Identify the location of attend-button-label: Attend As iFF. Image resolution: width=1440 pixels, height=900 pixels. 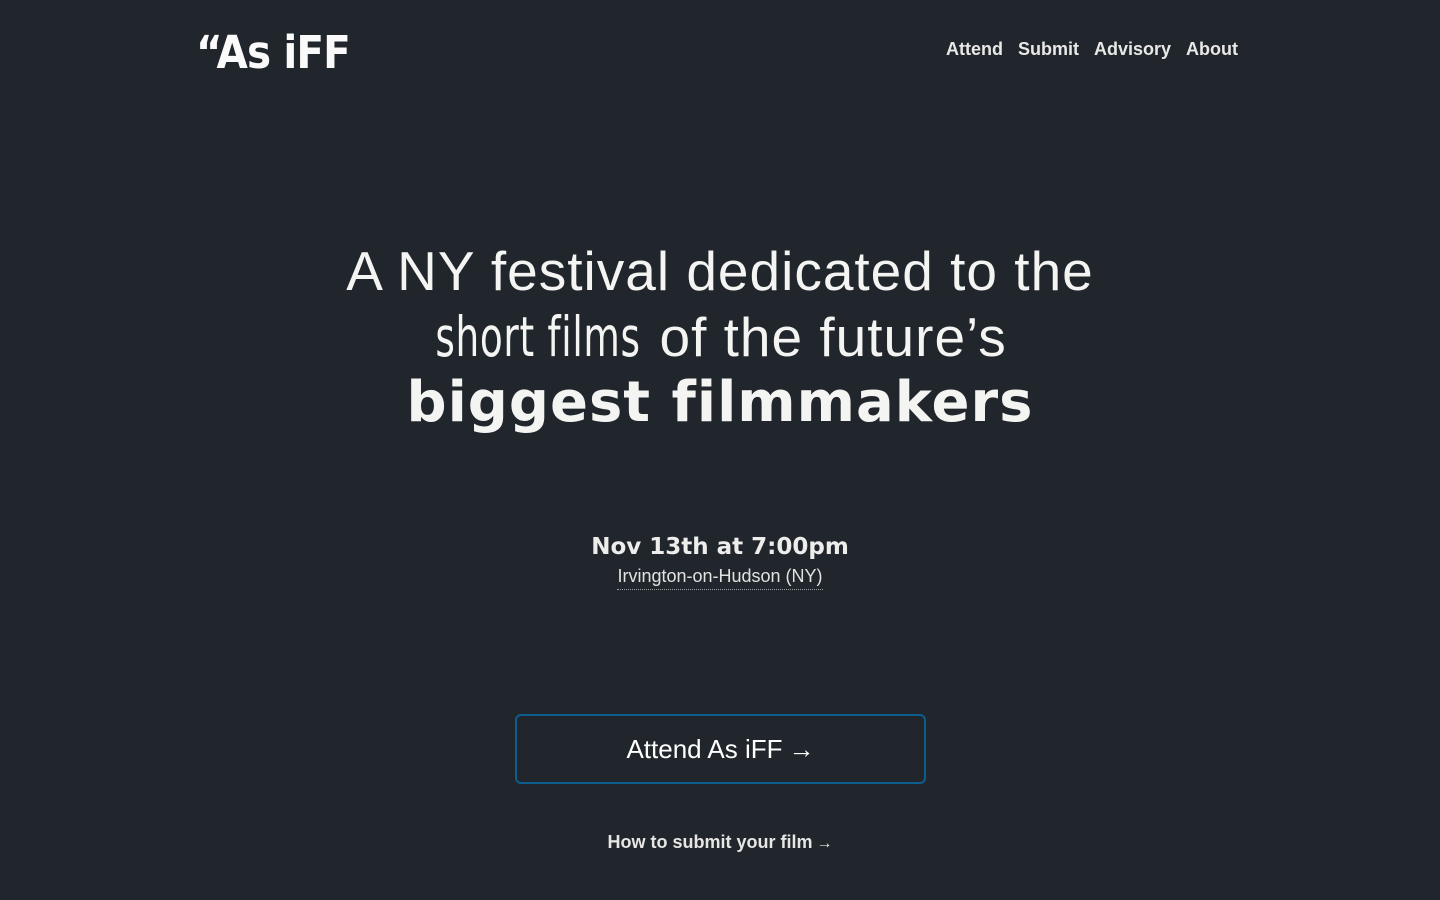
(704, 748).